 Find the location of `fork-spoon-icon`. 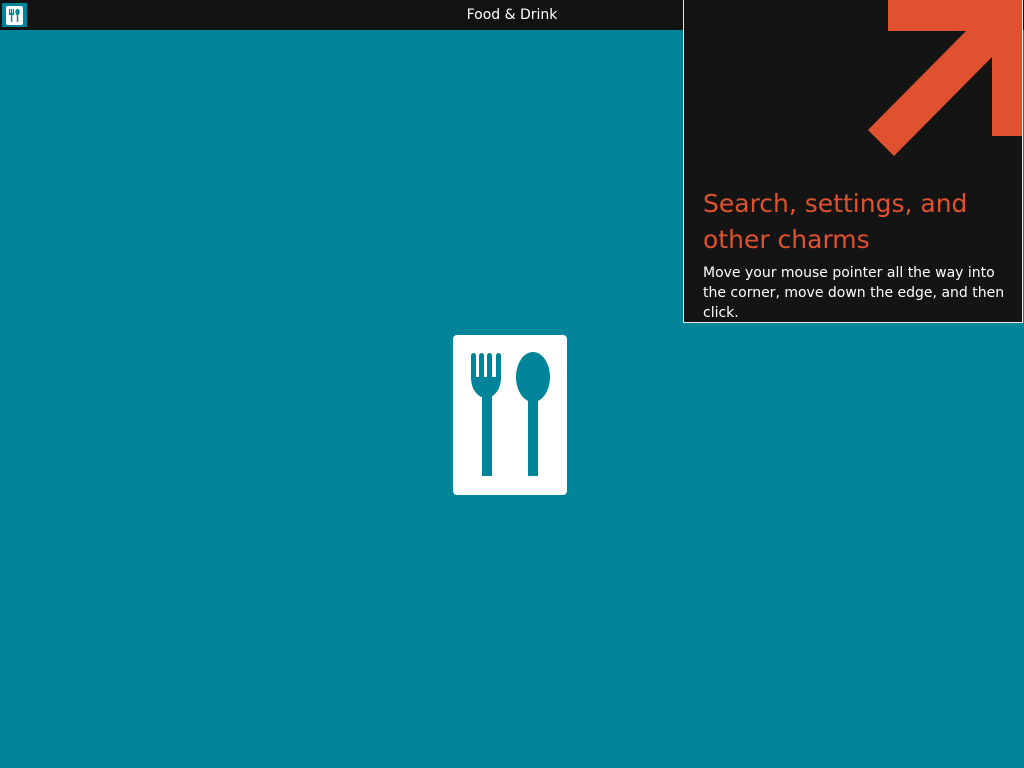

fork-spoon-icon is located at coordinates (510, 414).